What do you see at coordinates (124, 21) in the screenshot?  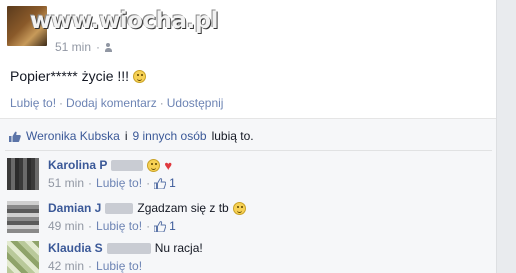 I see `watermark-logo: www.wiocha.pl` at bounding box center [124, 21].